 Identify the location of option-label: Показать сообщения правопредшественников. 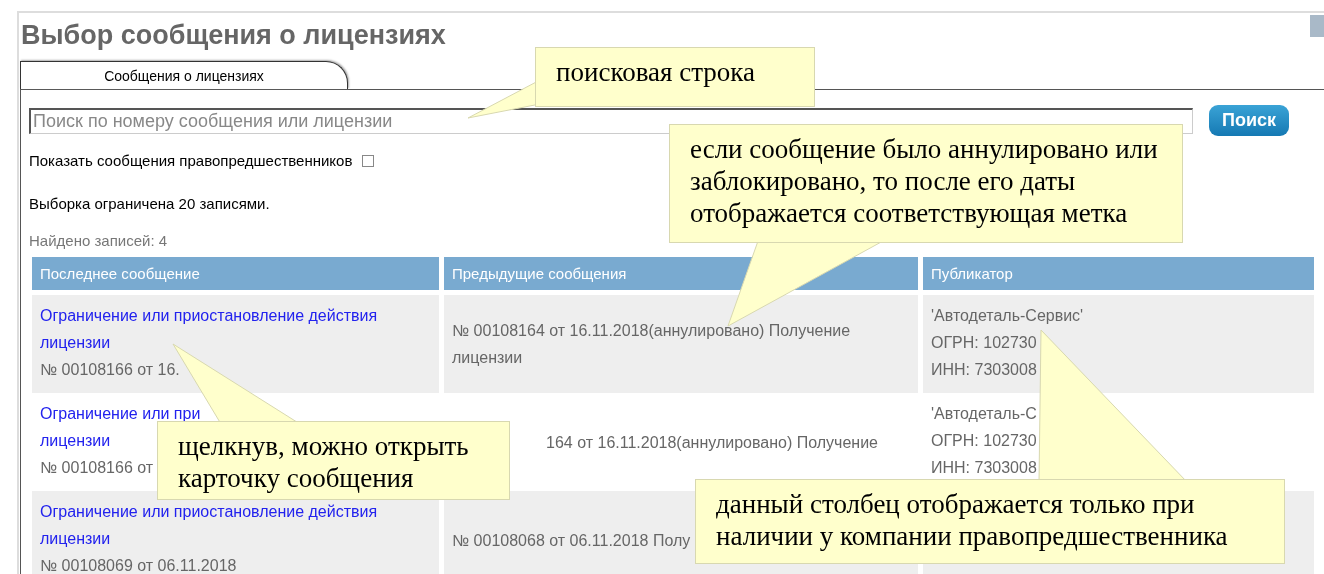
(191, 160).